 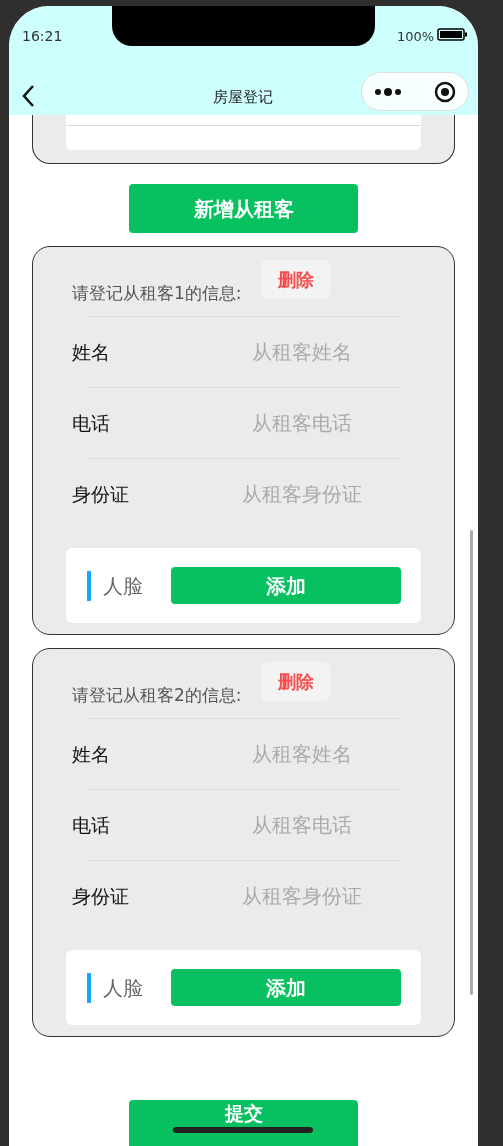 I want to click on submit-button: 提交, so click(x=243, y=1123).